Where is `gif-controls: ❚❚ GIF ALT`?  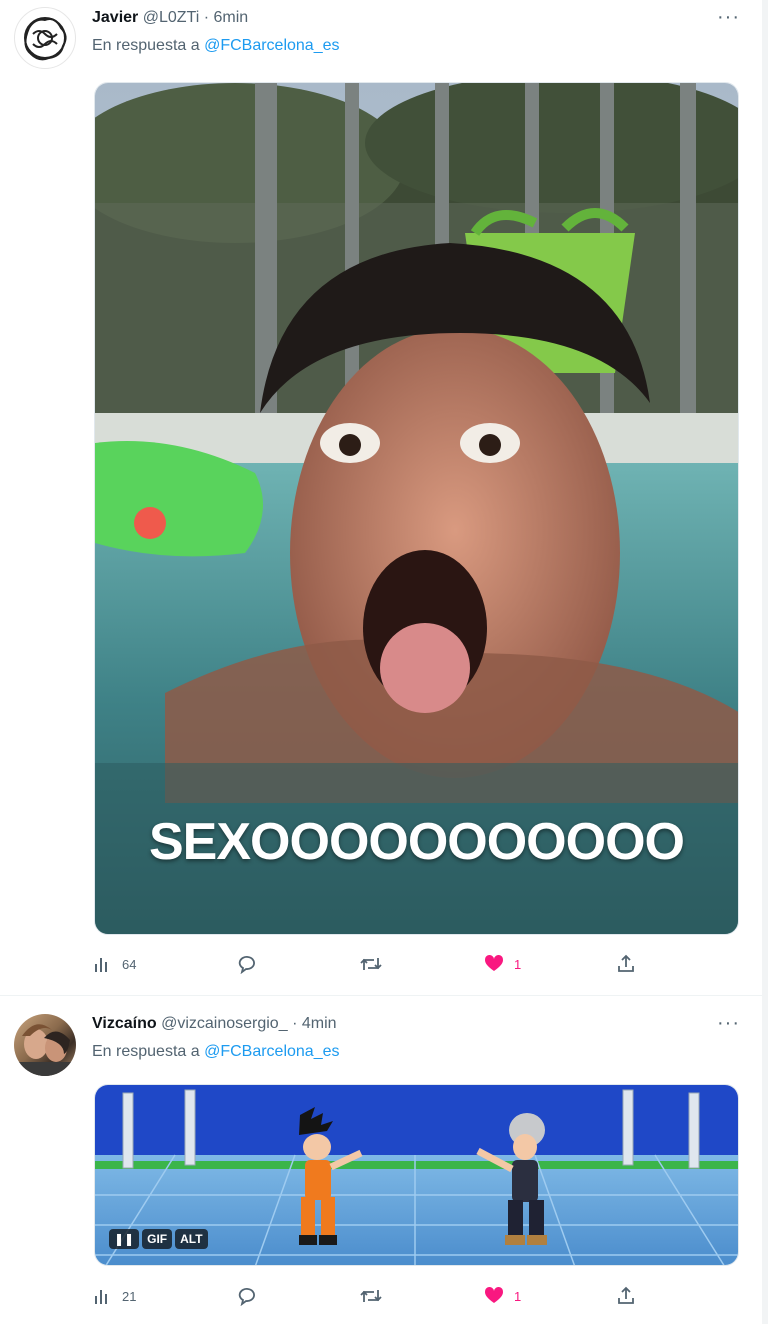 gif-controls: ❚❚ GIF ALT is located at coordinates (158, 1239).